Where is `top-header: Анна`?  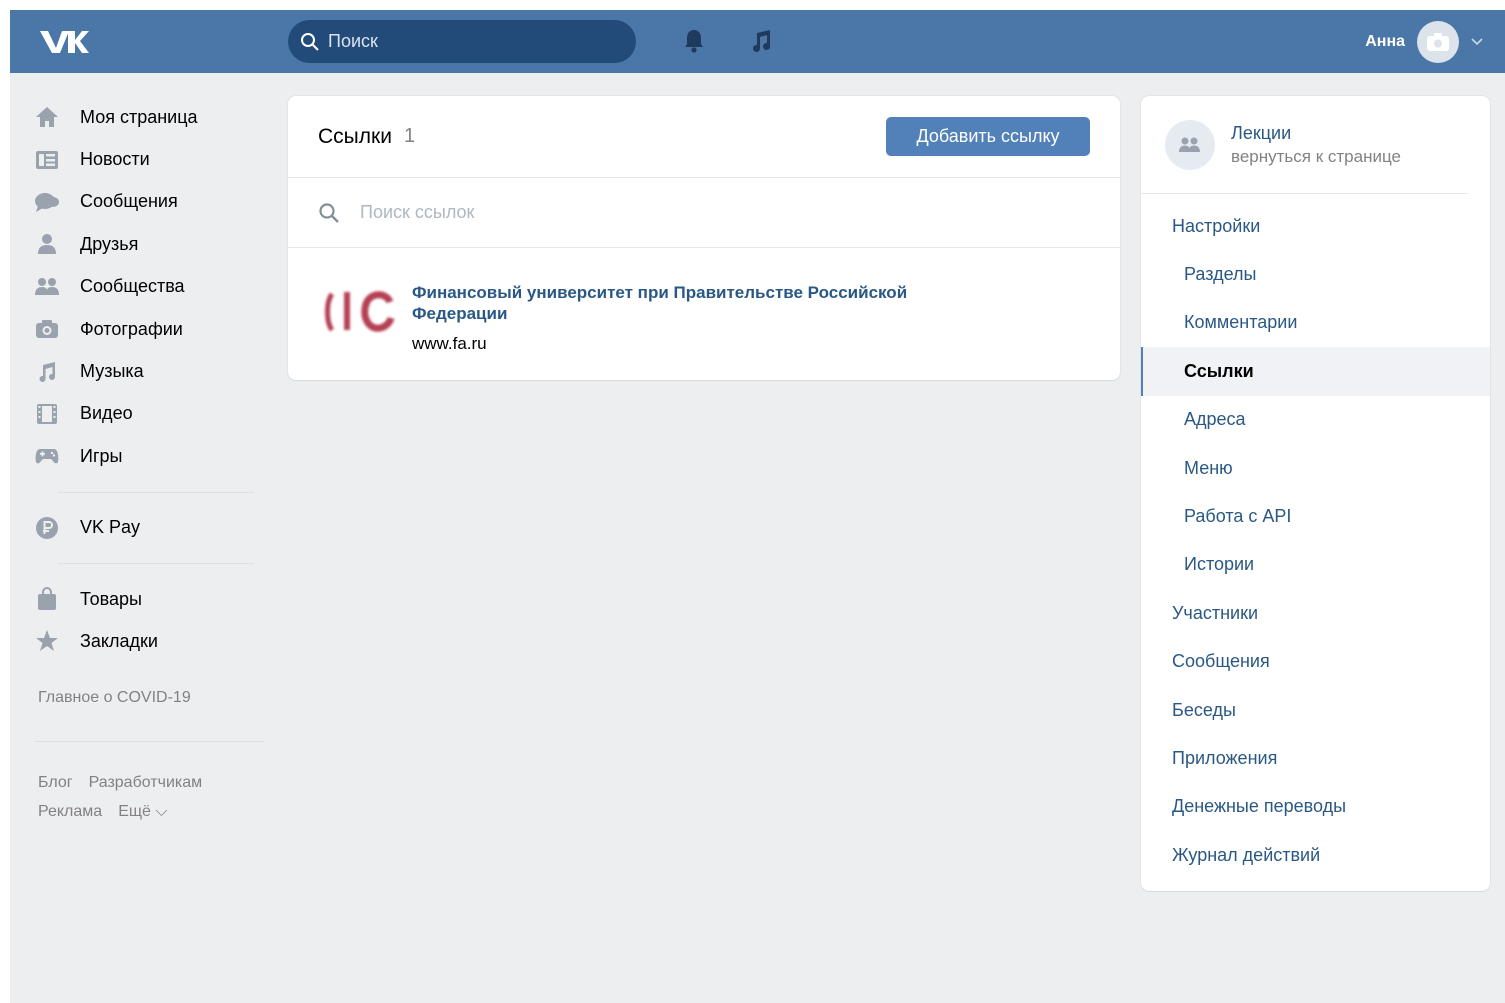
top-header: Анна is located at coordinates (757, 41).